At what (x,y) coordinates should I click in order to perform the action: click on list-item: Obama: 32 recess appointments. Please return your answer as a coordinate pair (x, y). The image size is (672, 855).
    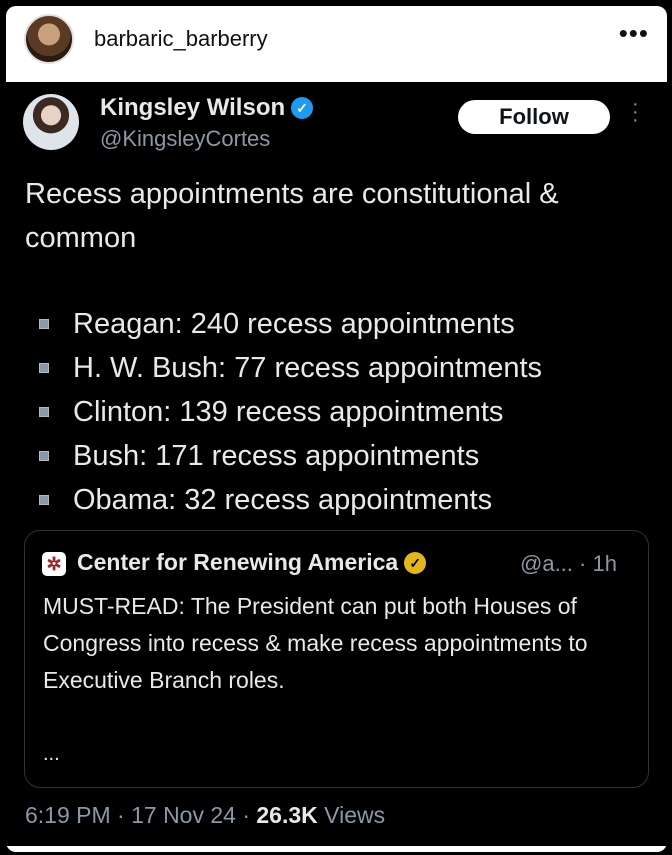
    Looking at the image, I should click on (340, 500).